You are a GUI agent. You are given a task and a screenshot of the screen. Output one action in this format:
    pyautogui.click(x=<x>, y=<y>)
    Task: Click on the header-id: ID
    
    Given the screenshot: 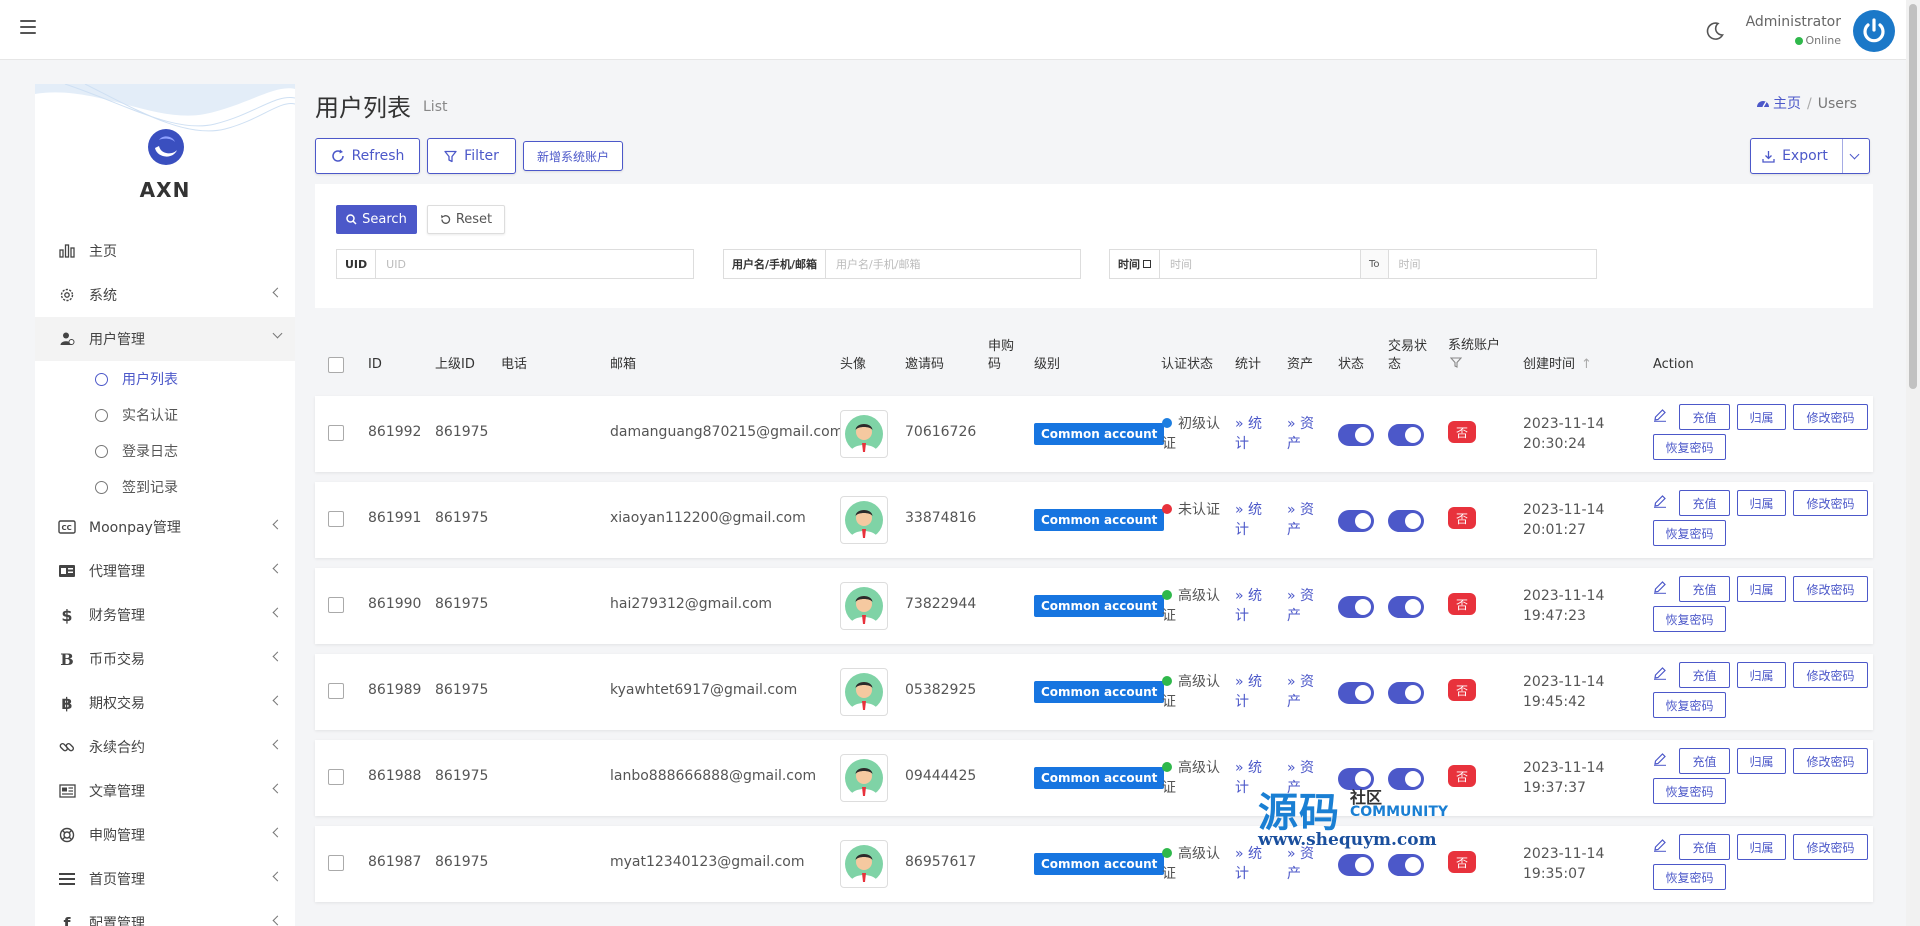 What is the action you would take?
    pyautogui.click(x=375, y=365)
    